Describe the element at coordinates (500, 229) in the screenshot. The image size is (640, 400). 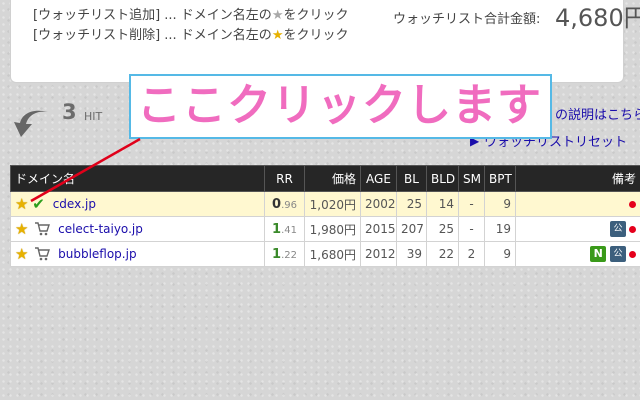
I see `bpt-cell: 19` at that location.